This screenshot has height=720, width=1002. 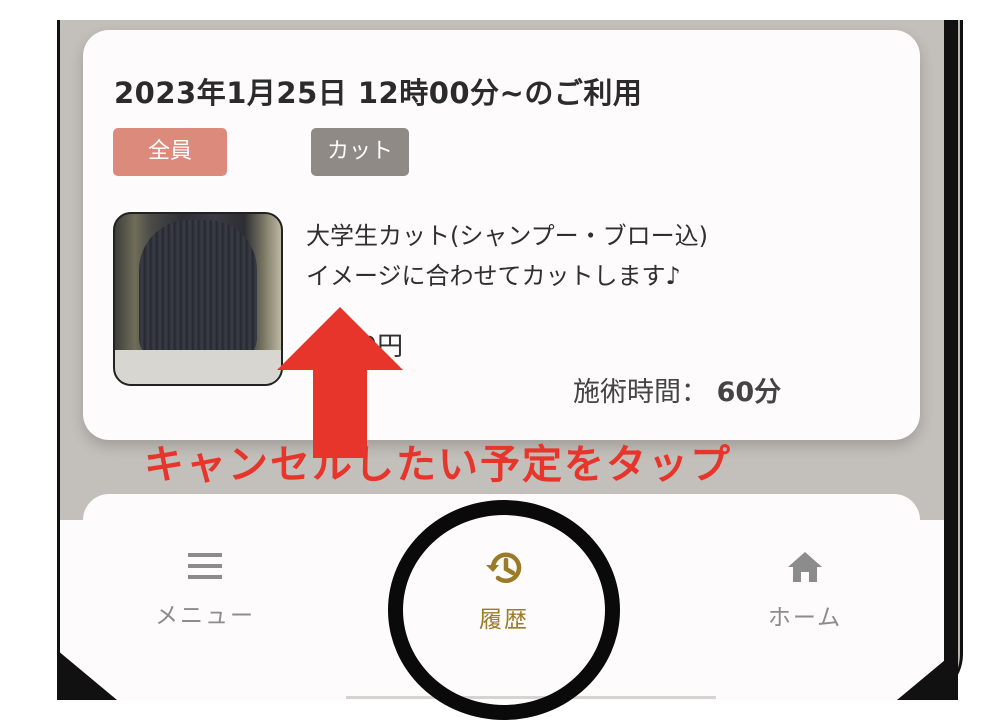 I want to click on nav-menu-label: メニュー, so click(x=205, y=616).